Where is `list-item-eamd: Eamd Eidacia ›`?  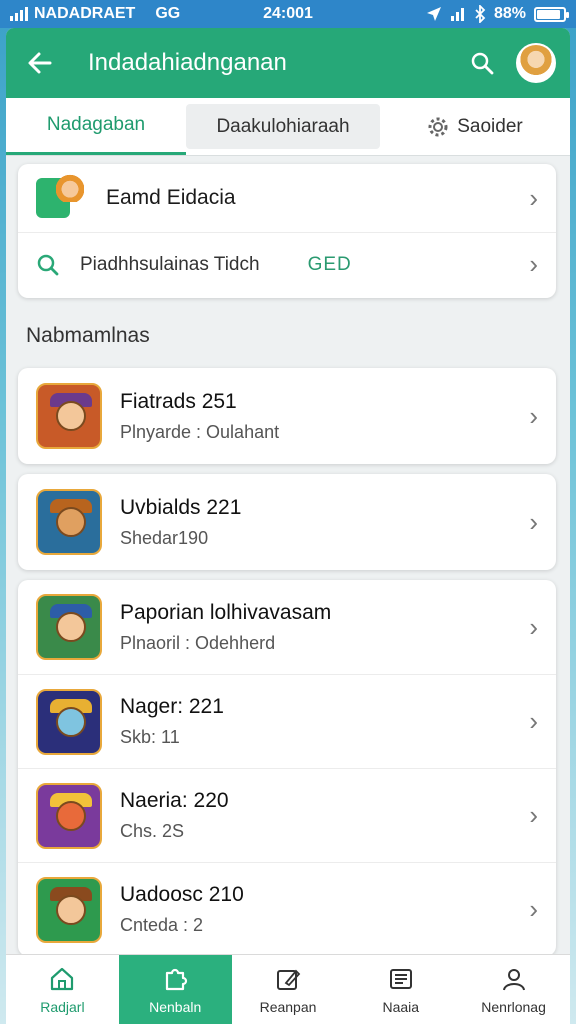 list-item-eamd: Eamd Eidacia › is located at coordinates (287, 198).